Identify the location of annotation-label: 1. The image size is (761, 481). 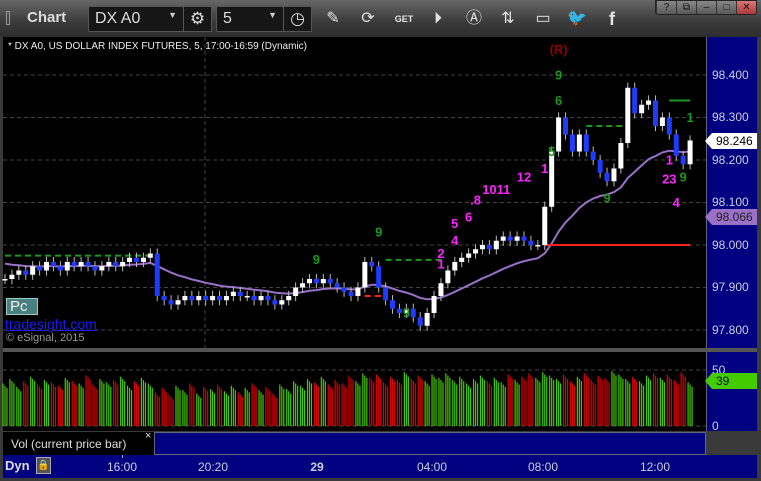
(544, 168).